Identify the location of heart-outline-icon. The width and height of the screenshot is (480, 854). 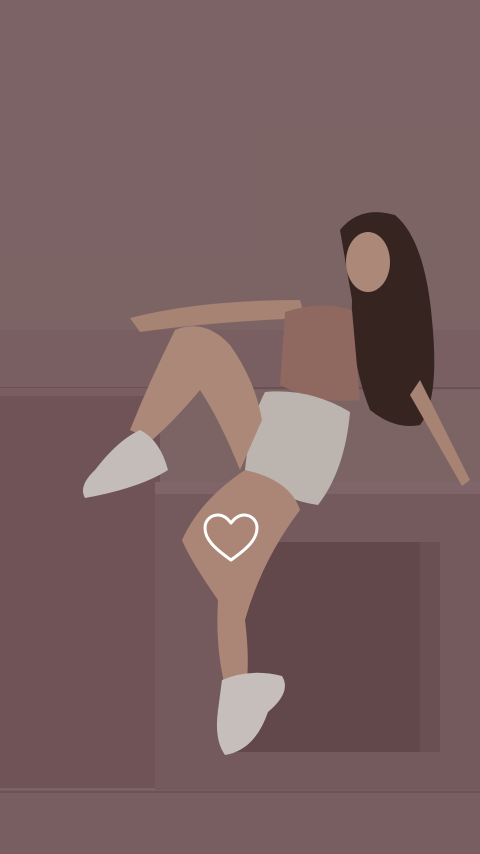
(231, 537).